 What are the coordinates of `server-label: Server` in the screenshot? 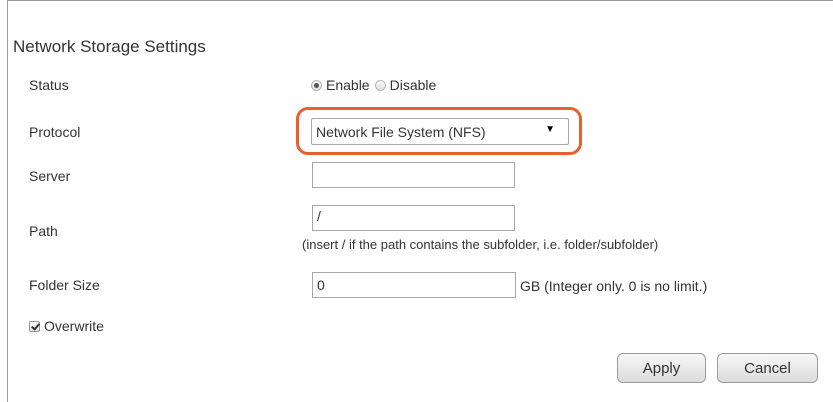 It's located at (50, 176).